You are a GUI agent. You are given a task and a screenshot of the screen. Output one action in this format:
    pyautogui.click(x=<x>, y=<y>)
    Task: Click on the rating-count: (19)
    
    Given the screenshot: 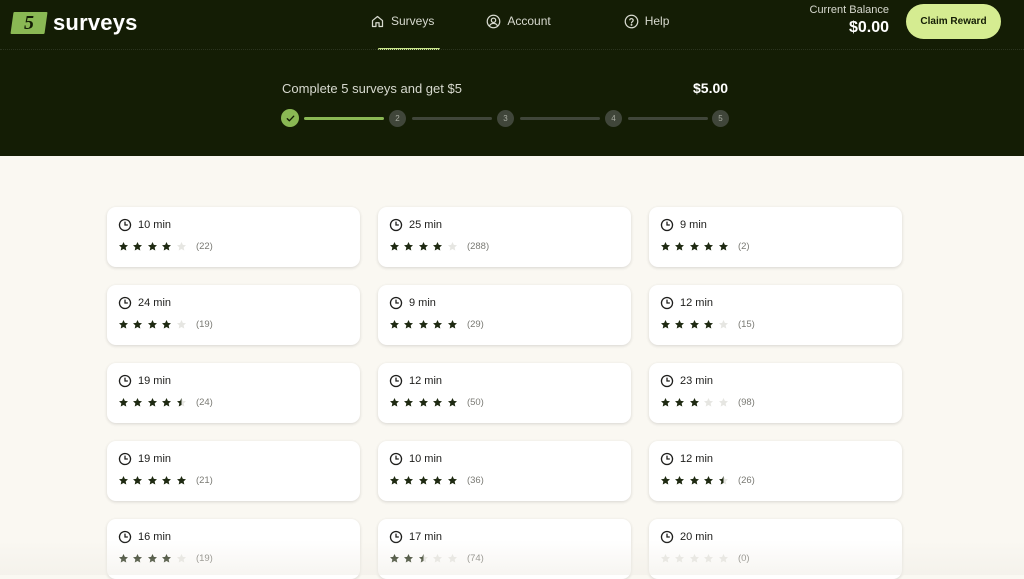 What is the action you would take?
    pyautogui.click(x=204, y=558)
    